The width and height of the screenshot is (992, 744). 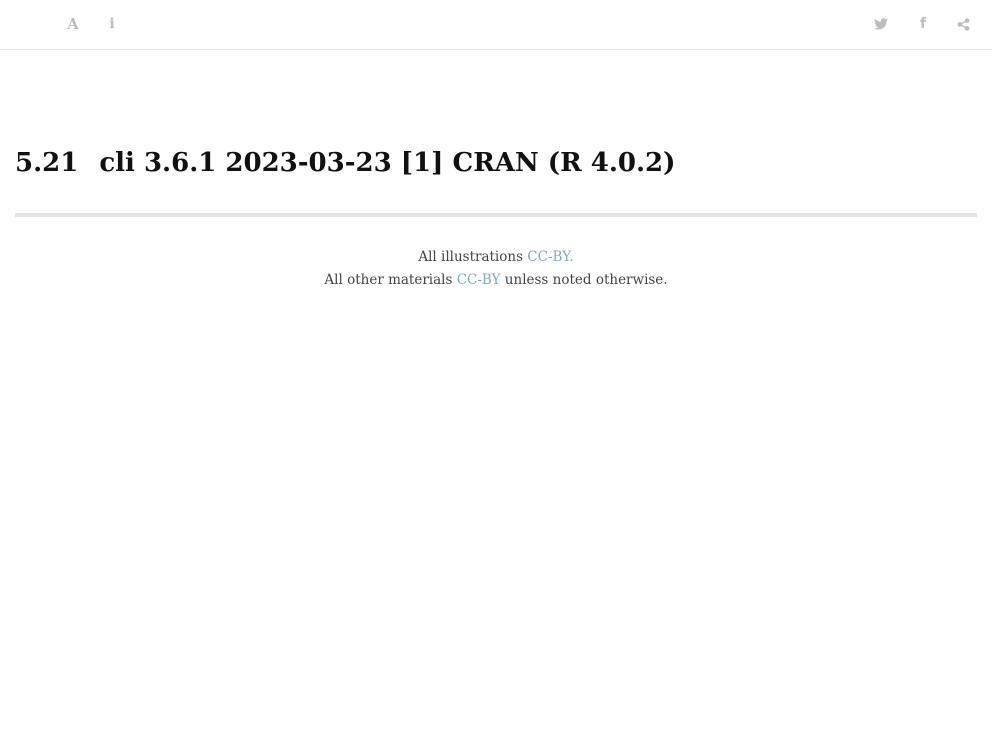 What do you see at coordinates (473, 257) in the screenshot?
I see `illustrations-license-text: All illustrations` at bounding box center [473, 257].